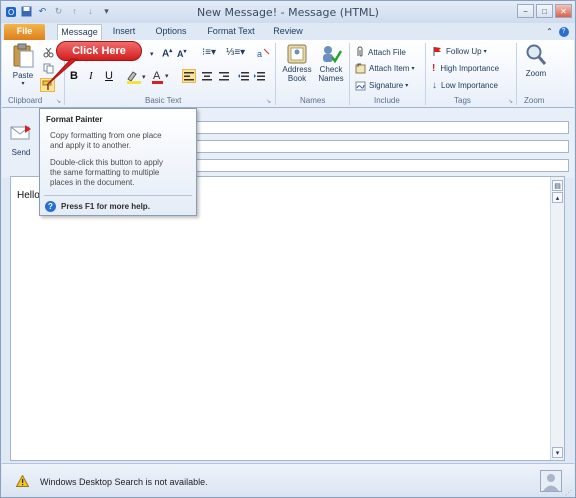 The height and width of the screenshot is (498, 576). I want to click on attach-item-label: Attach Item, so click(389, 68).